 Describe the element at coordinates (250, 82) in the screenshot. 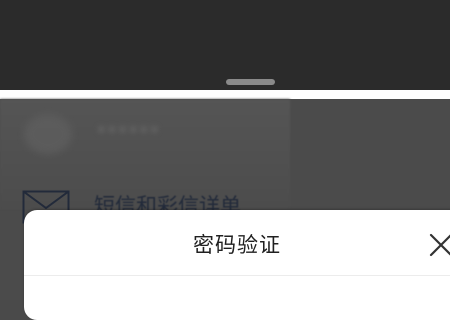

I see `drag-handle` at that location.